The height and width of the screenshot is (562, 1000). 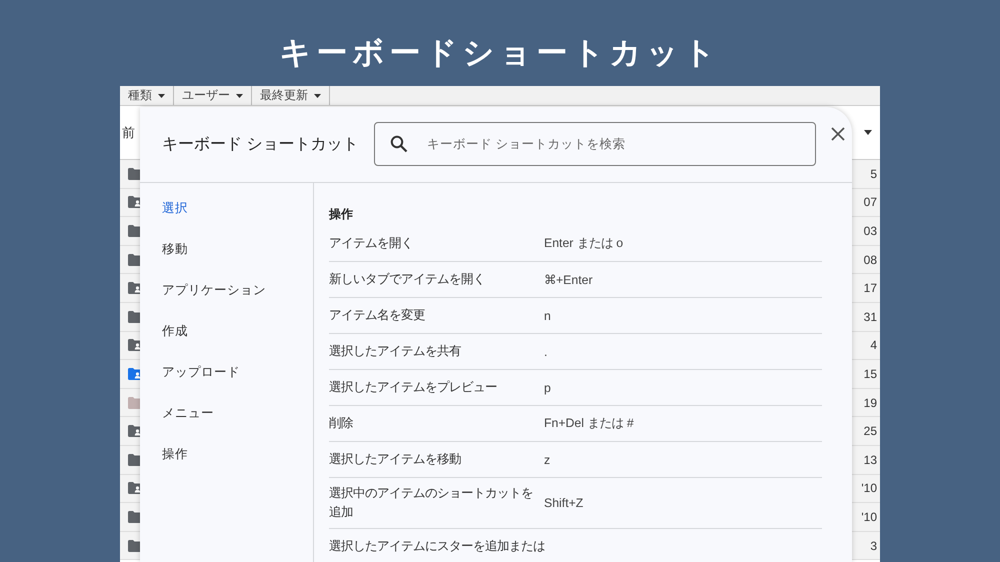 What do you see at coordinates (226, 384) in the screenshot?
I see `nav-item: アップロード` at bounding box center [226, 384].